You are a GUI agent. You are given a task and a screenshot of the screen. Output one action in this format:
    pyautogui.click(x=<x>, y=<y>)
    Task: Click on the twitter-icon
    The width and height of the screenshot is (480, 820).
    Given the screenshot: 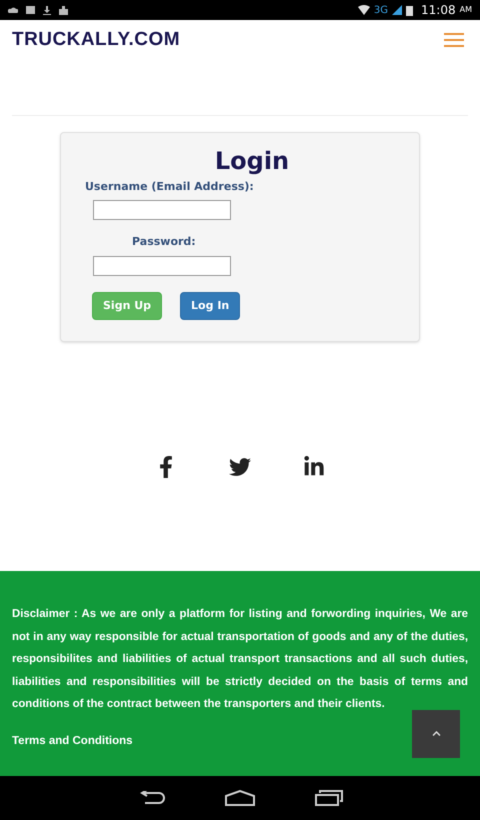 What is the action you would take?
    pyautogui.click(x=240, y=467)
    